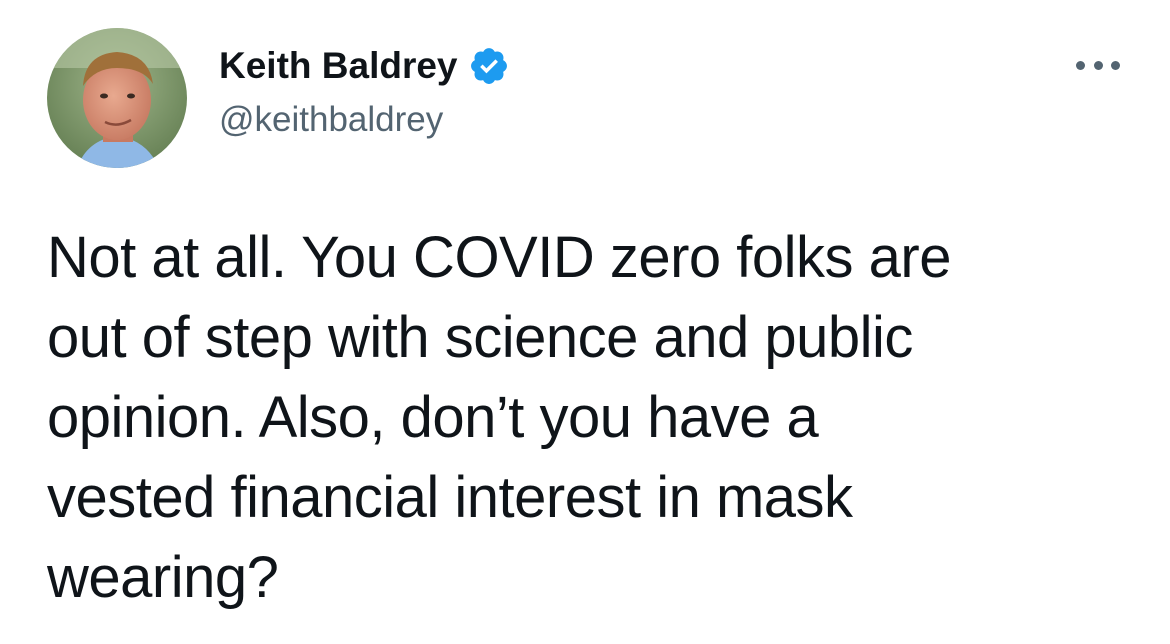 The width and height of the screenshot is (1170, 644). I want to click on verified-badge-icon, so click(489, 66).